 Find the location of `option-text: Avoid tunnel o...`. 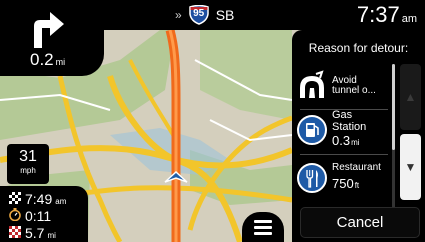

option-text: Avoid tunnel o... is located at coordinates (354, 86).